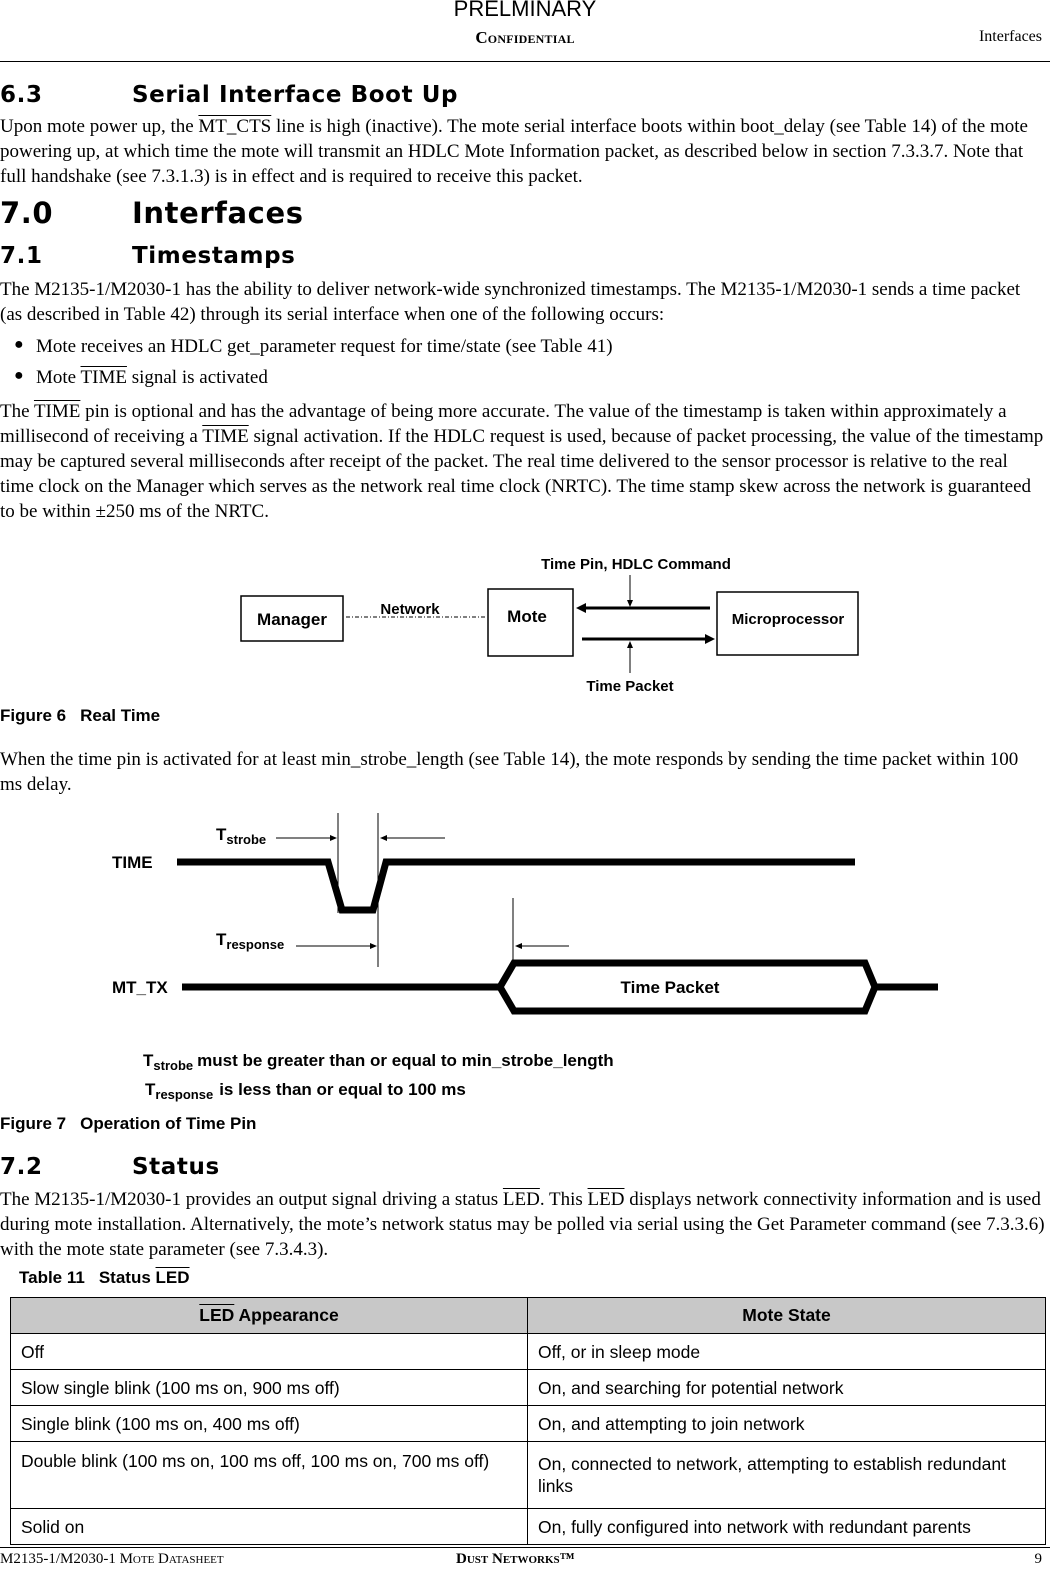 This screenshot has height=1570, width=1050. What do you see at coordinates (525, 37) in the screenshot?
I see `header-confidential: Confidential` at bounding box center [525, 37].